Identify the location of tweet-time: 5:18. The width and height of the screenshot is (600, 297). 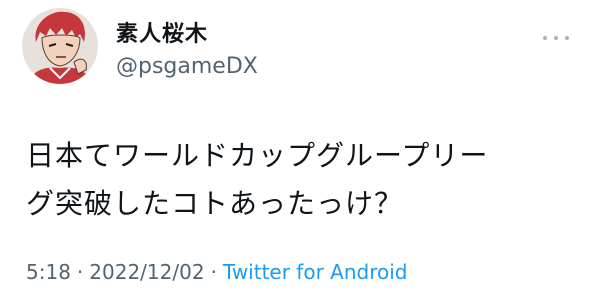
(48, 272).